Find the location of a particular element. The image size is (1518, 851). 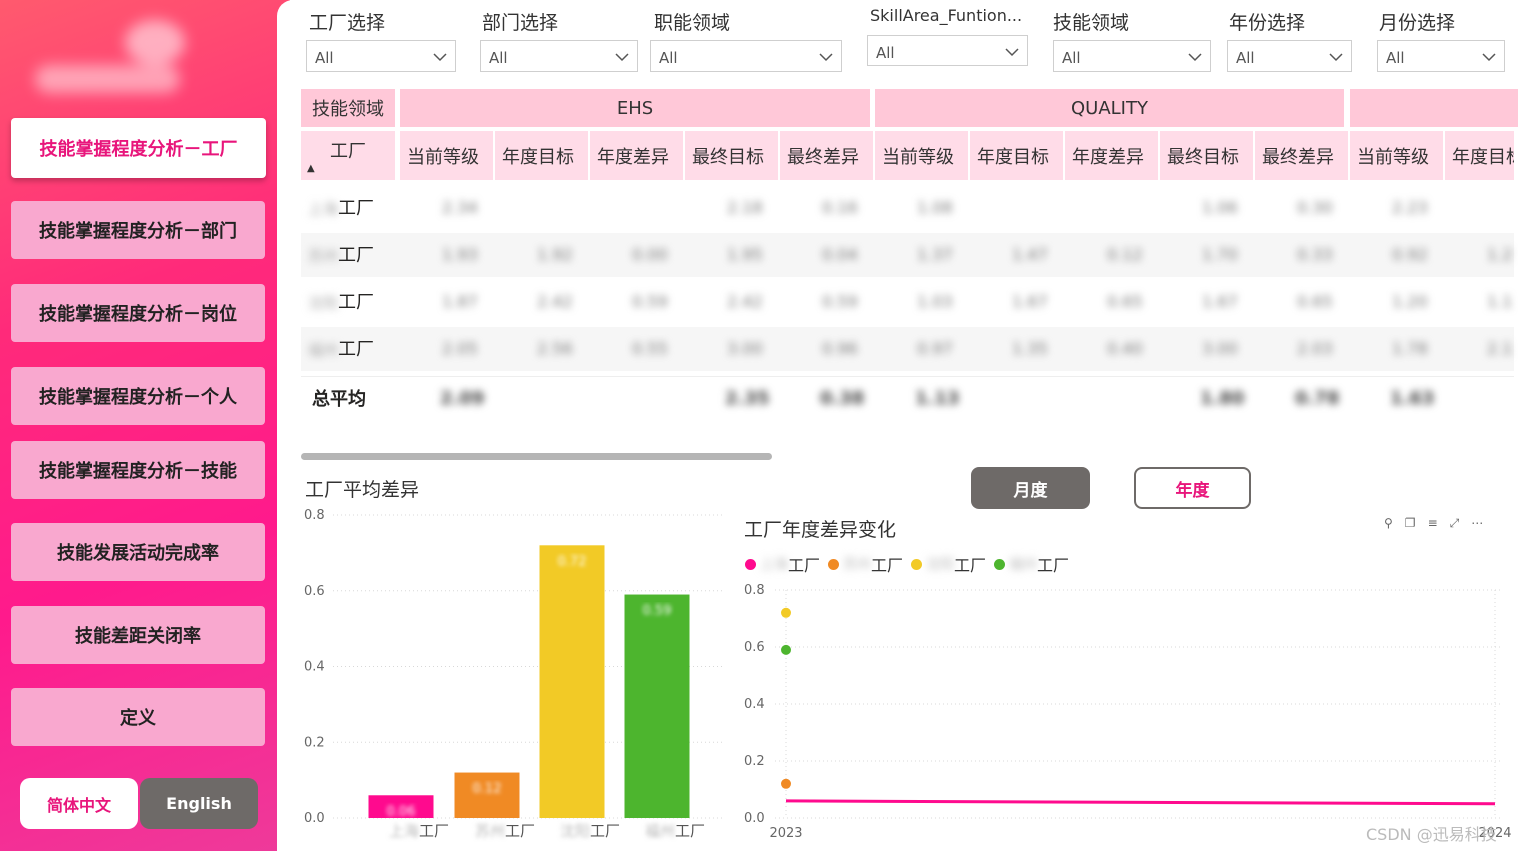

legend-item: 福州 工厂 is located at coordinates (1031, 564).